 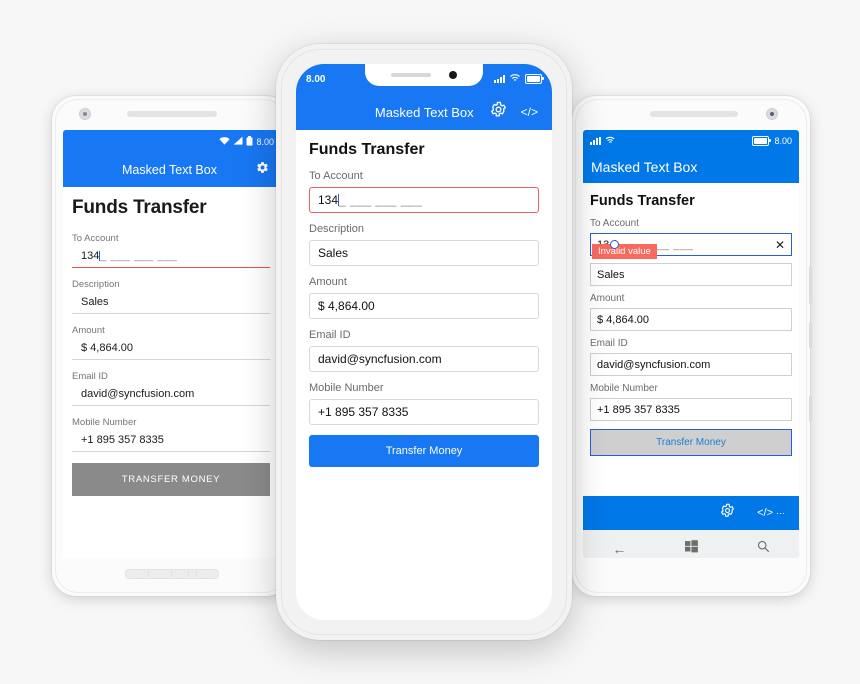 What do you see at coordinates (265, 141) in the screenshot?
I see `android-status-time: 8.00` at bounding box center [265, 141].